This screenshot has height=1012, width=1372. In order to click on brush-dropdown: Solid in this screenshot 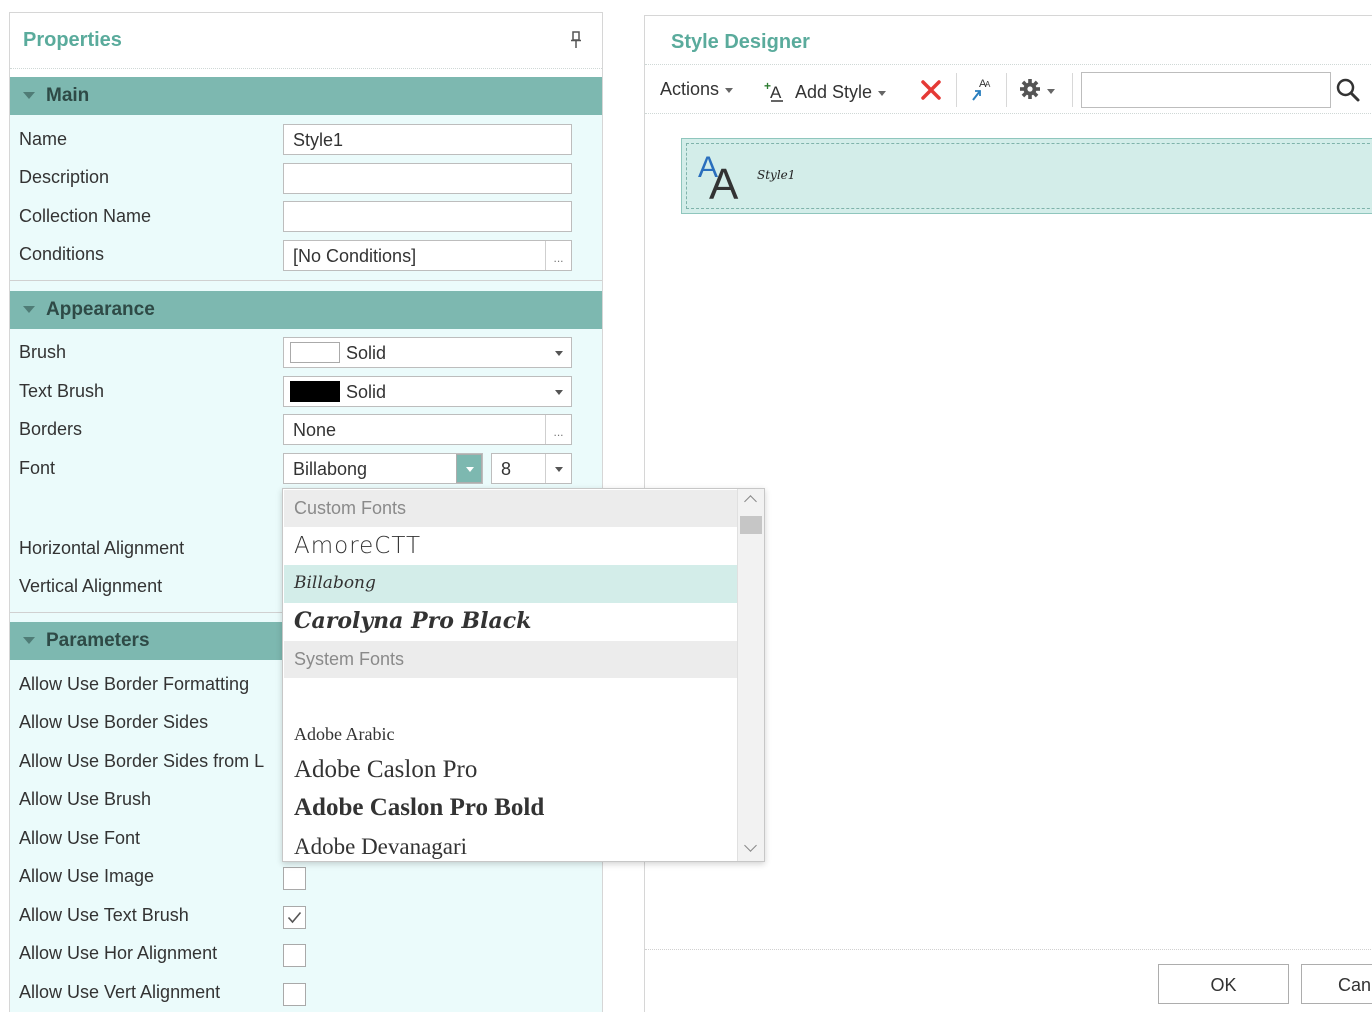, I will do `click(427, 352)`.